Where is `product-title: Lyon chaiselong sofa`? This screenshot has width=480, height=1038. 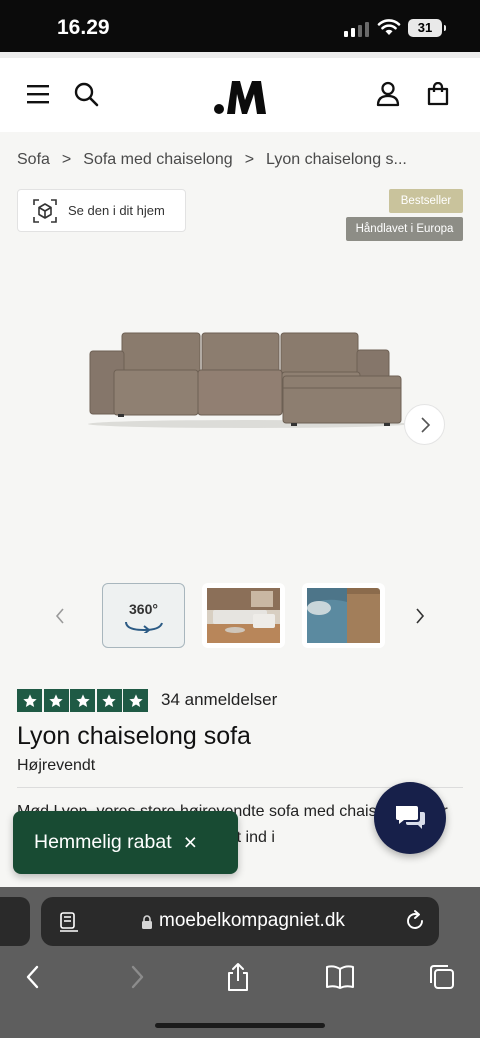 product-title: Lyon chaiselong sofa is located at coordinates (134, 736).